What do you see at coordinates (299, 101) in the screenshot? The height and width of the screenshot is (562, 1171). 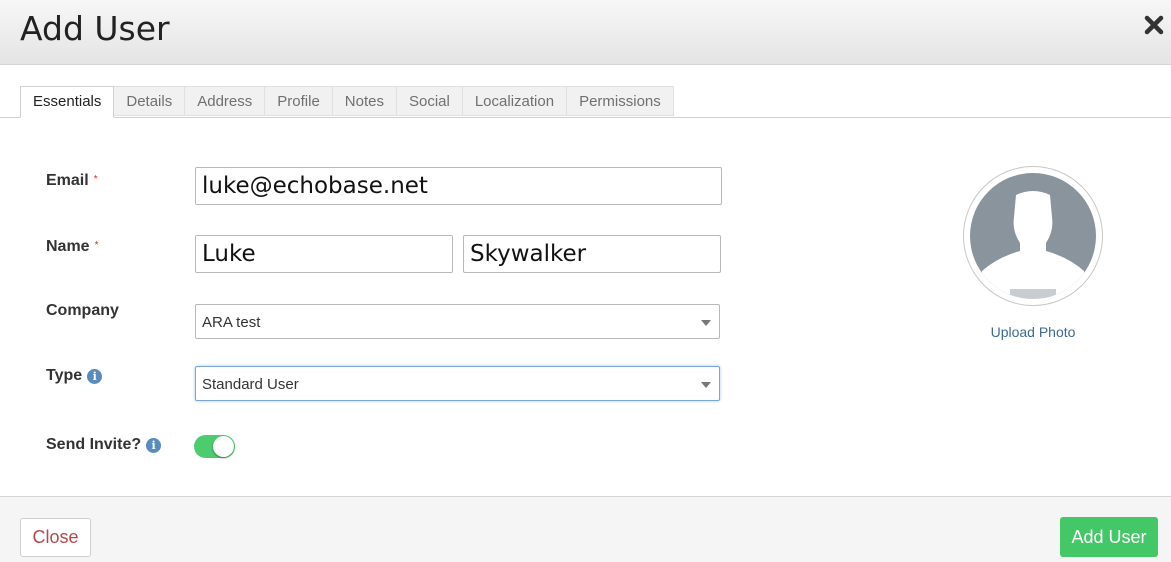 I see `tab-profile: Profile` at bounding box center [299, 101].